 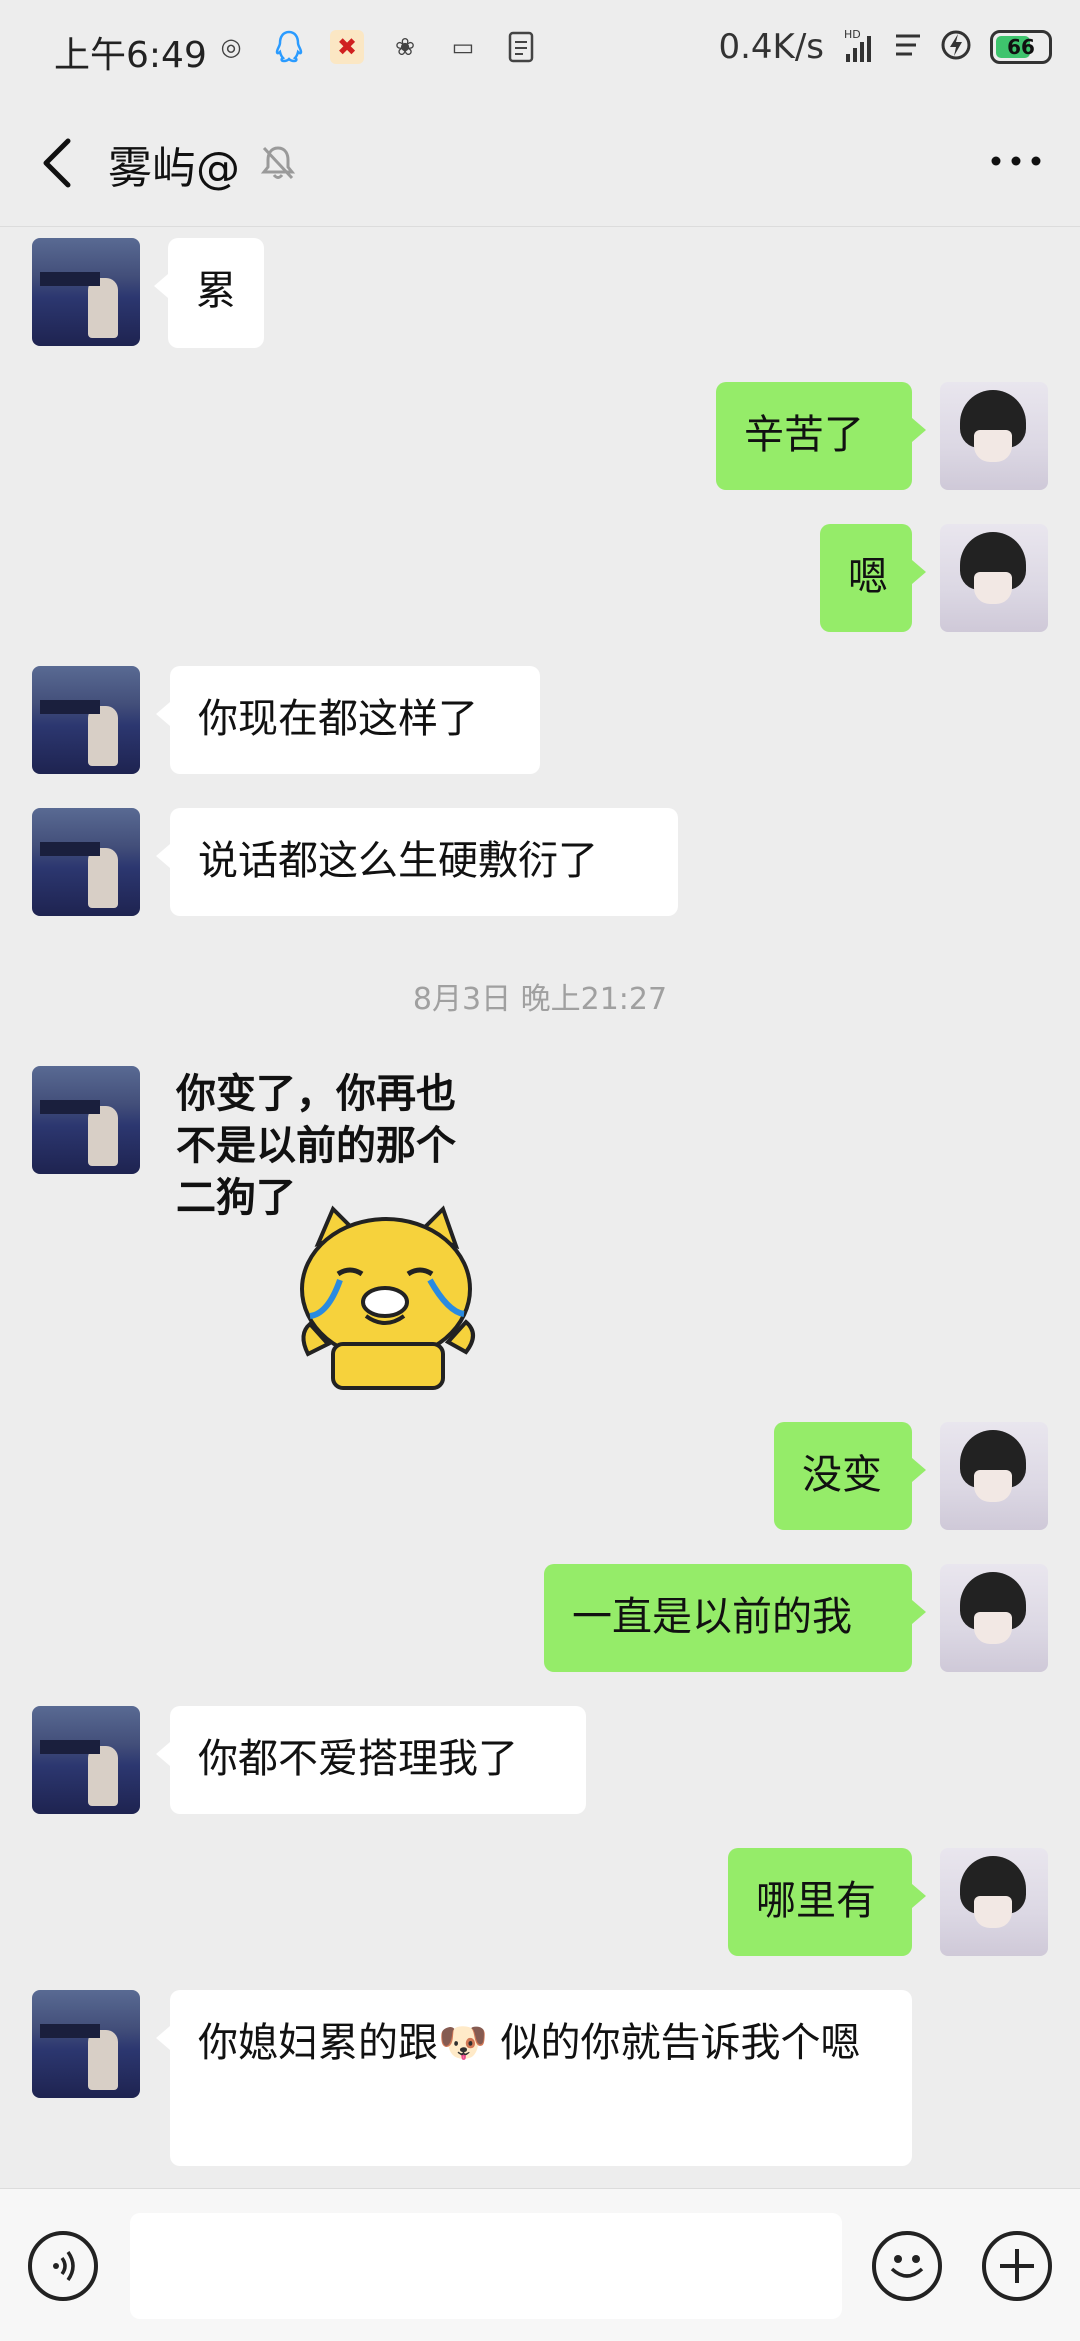 I want to click on voice-icon, so click(x=64, y=2266).